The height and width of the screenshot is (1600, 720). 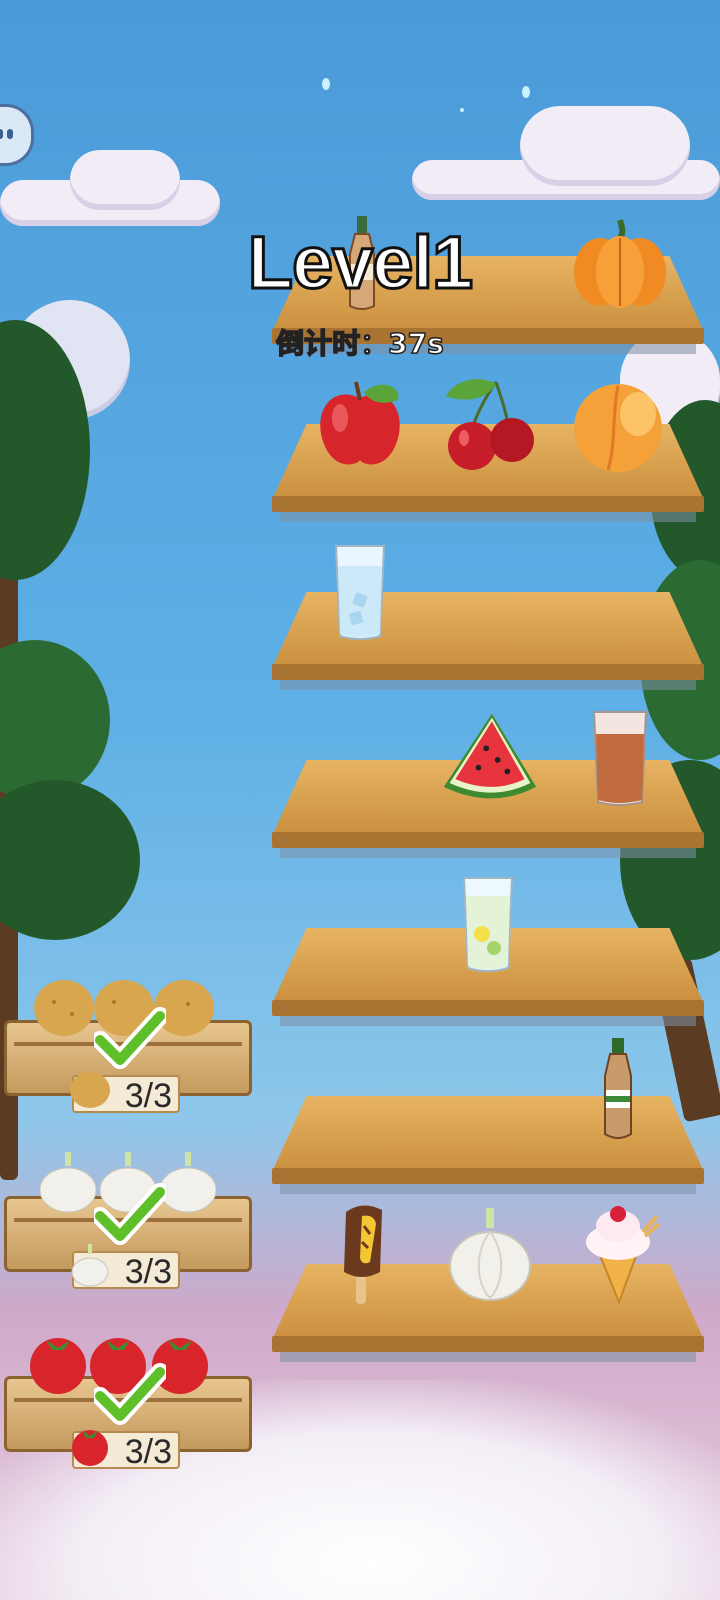 What do you see at coordinates (620, 758) in the screenshot?
I see `iced-tea-item` at bounding box center [620, 758].